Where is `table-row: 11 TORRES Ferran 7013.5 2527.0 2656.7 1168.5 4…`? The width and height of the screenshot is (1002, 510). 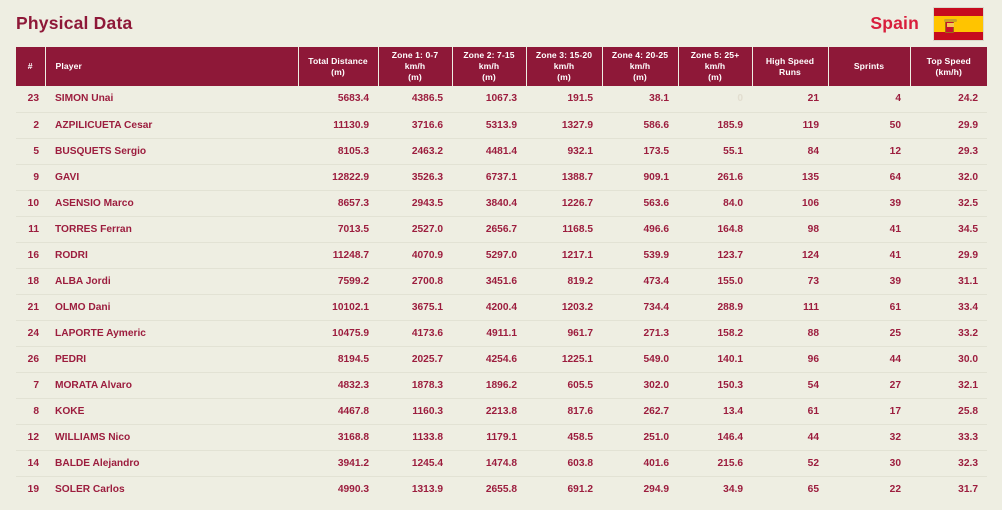 table-row: 11 TORRES Ferran 7013.5 2527.0 2656.7 1168.5 4… is located at coordinates (501, 229).